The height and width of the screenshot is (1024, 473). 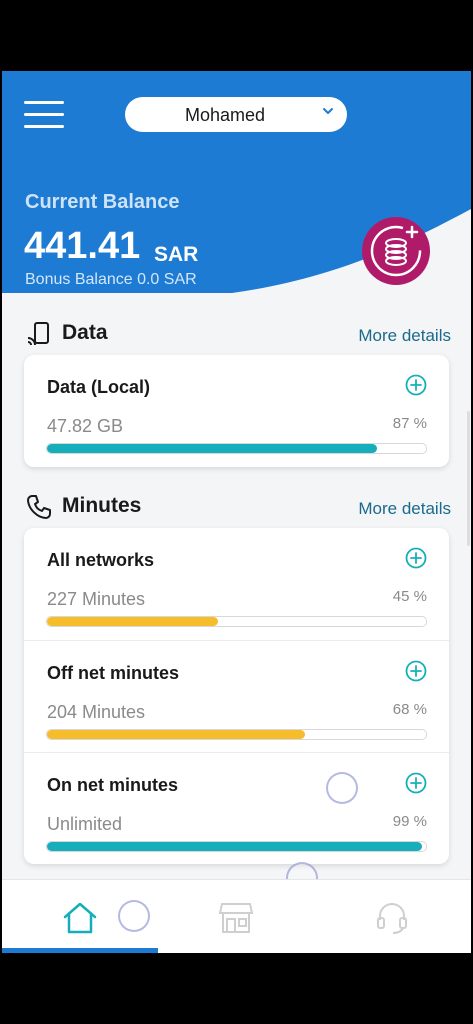 I want to click on store-icon, so click(x=236, y=918).